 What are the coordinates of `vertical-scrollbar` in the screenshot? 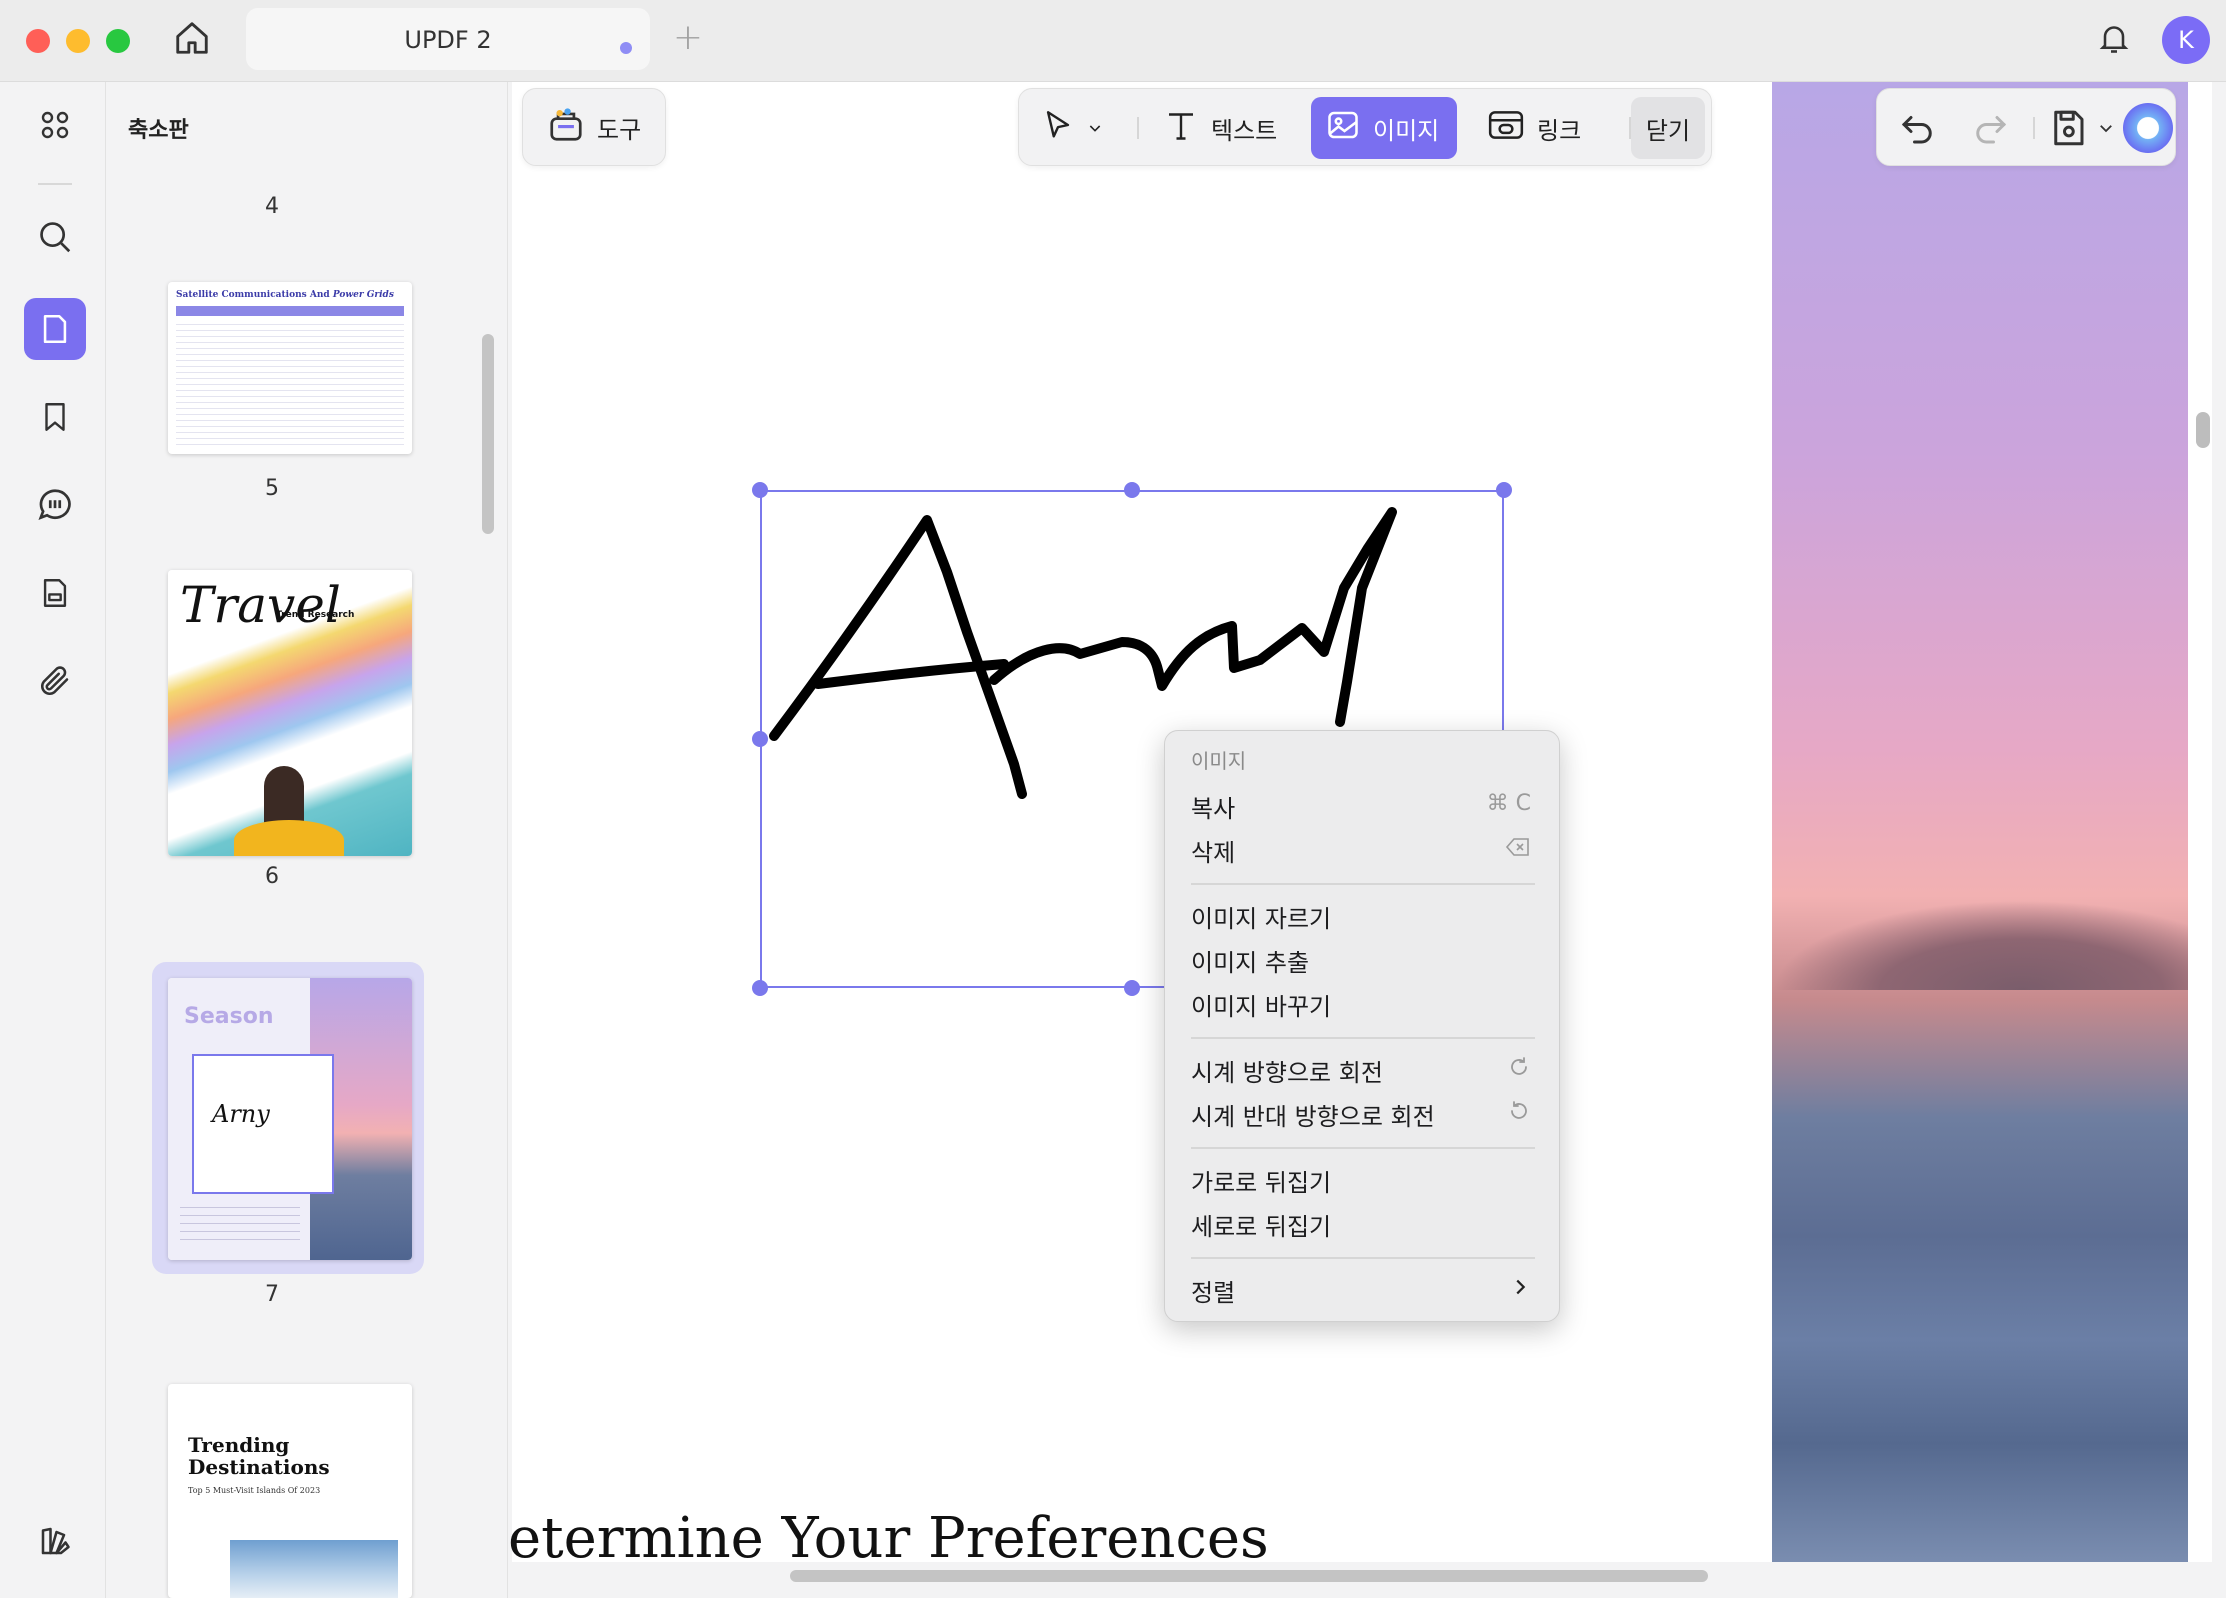 It's located at (2203, 430).